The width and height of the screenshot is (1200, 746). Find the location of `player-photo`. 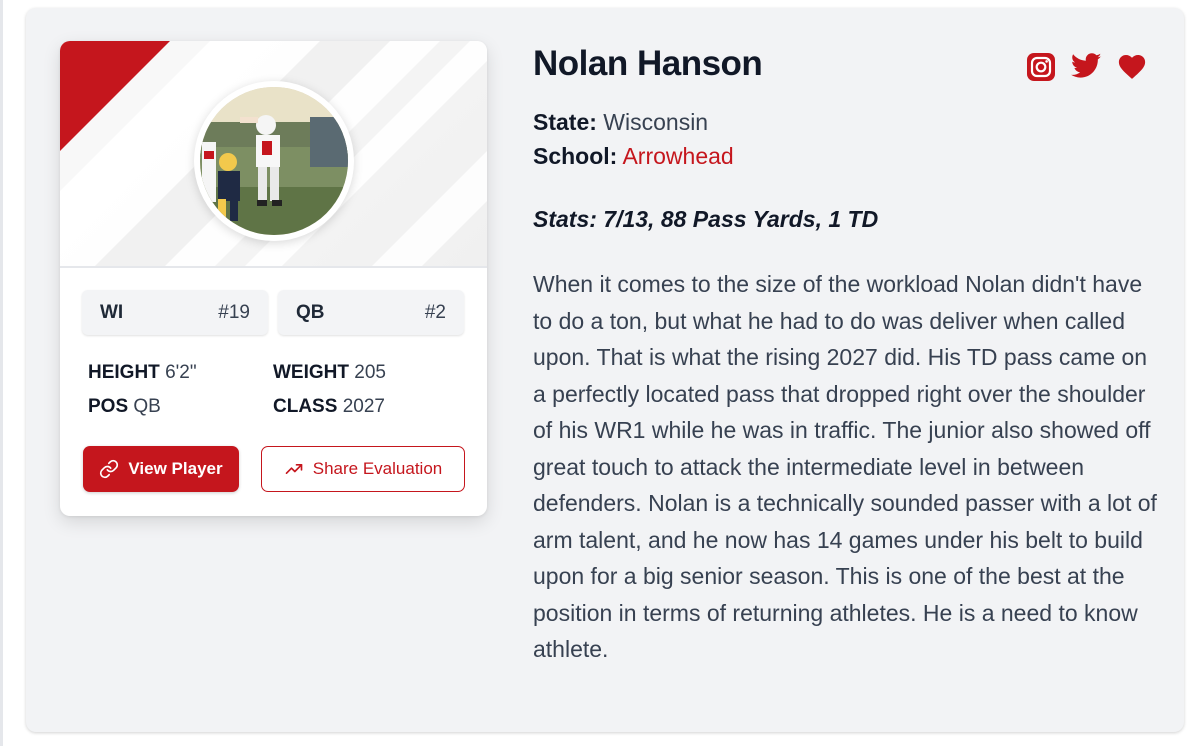

player-photo is located at coordinates (274, 161).